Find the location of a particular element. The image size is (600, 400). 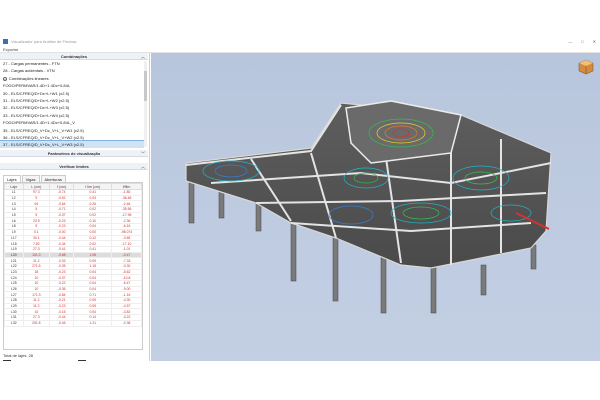

combination-item: 37 - ELS/CFREQ/D_V+Dc_V+L_V+W3 (x2.5) is located at coordinates (72, 144).